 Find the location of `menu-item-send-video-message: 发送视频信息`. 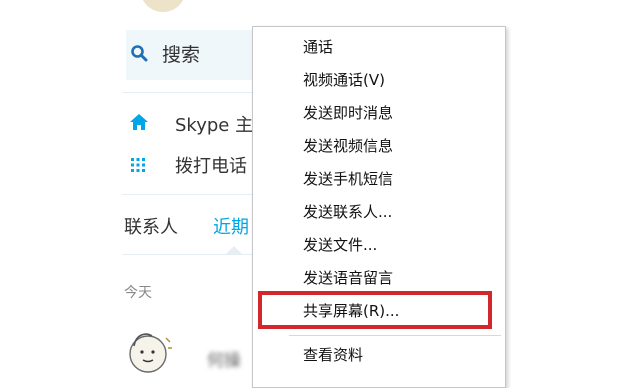

menu-item-send-video-message: 发送视频信息 is located at coordinates (348, 146).